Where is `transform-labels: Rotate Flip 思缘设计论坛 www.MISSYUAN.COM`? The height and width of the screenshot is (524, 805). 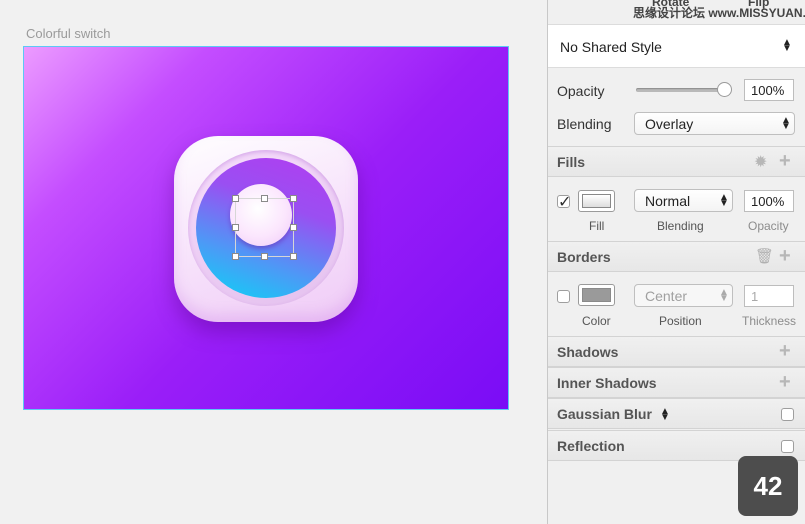
transform-labels: Rotate Flip 思缘设计论坛 www.MISSYUAN.COM is located at coordinates (676, 11).